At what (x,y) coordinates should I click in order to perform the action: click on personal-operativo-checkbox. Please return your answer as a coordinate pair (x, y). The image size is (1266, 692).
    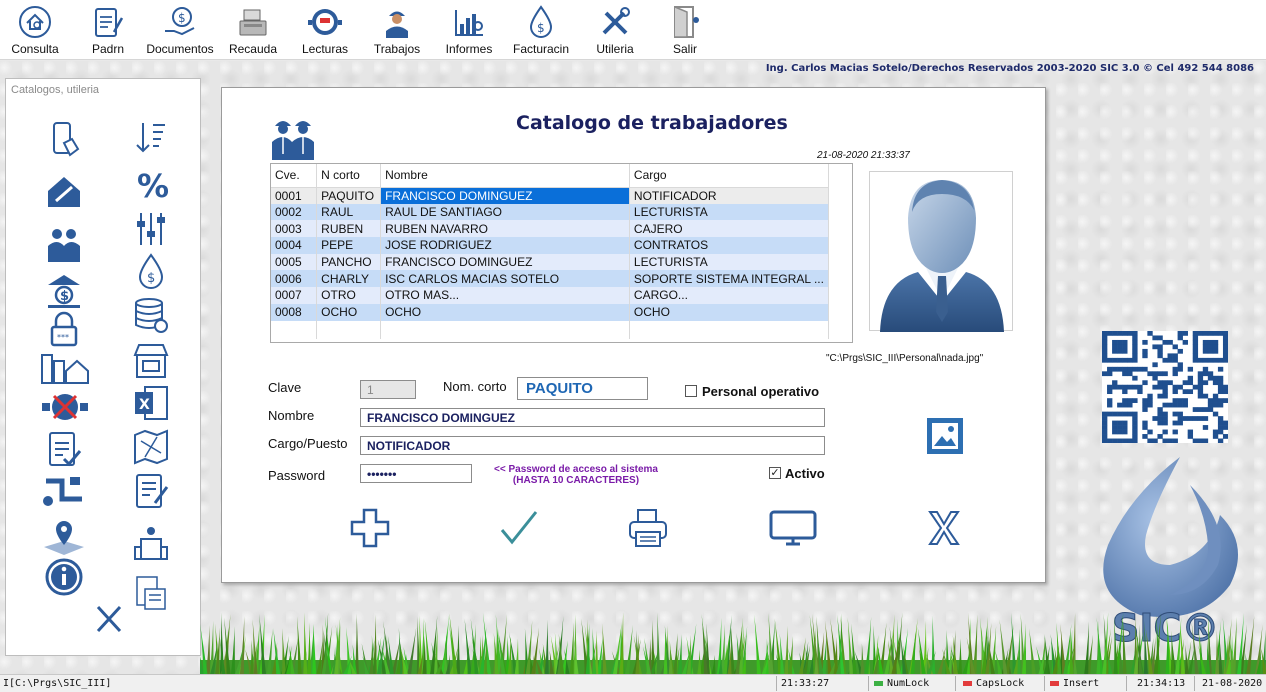
    Looking at the image, I should click on (691, 391).